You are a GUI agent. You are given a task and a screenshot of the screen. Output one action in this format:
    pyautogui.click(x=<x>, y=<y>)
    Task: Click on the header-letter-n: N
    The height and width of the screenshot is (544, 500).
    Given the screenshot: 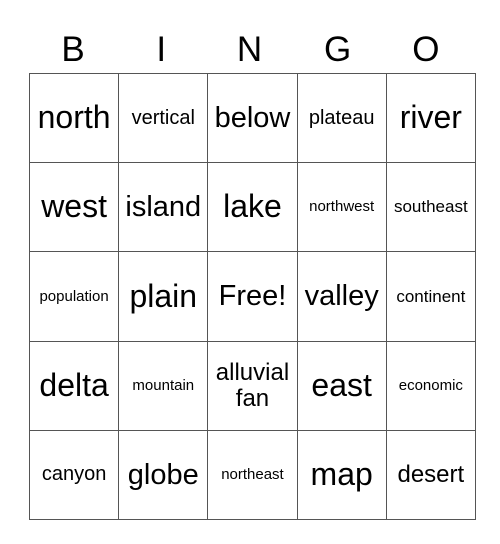 What is the action you would take?
    pyautogui.click(x=249, y=49)
    